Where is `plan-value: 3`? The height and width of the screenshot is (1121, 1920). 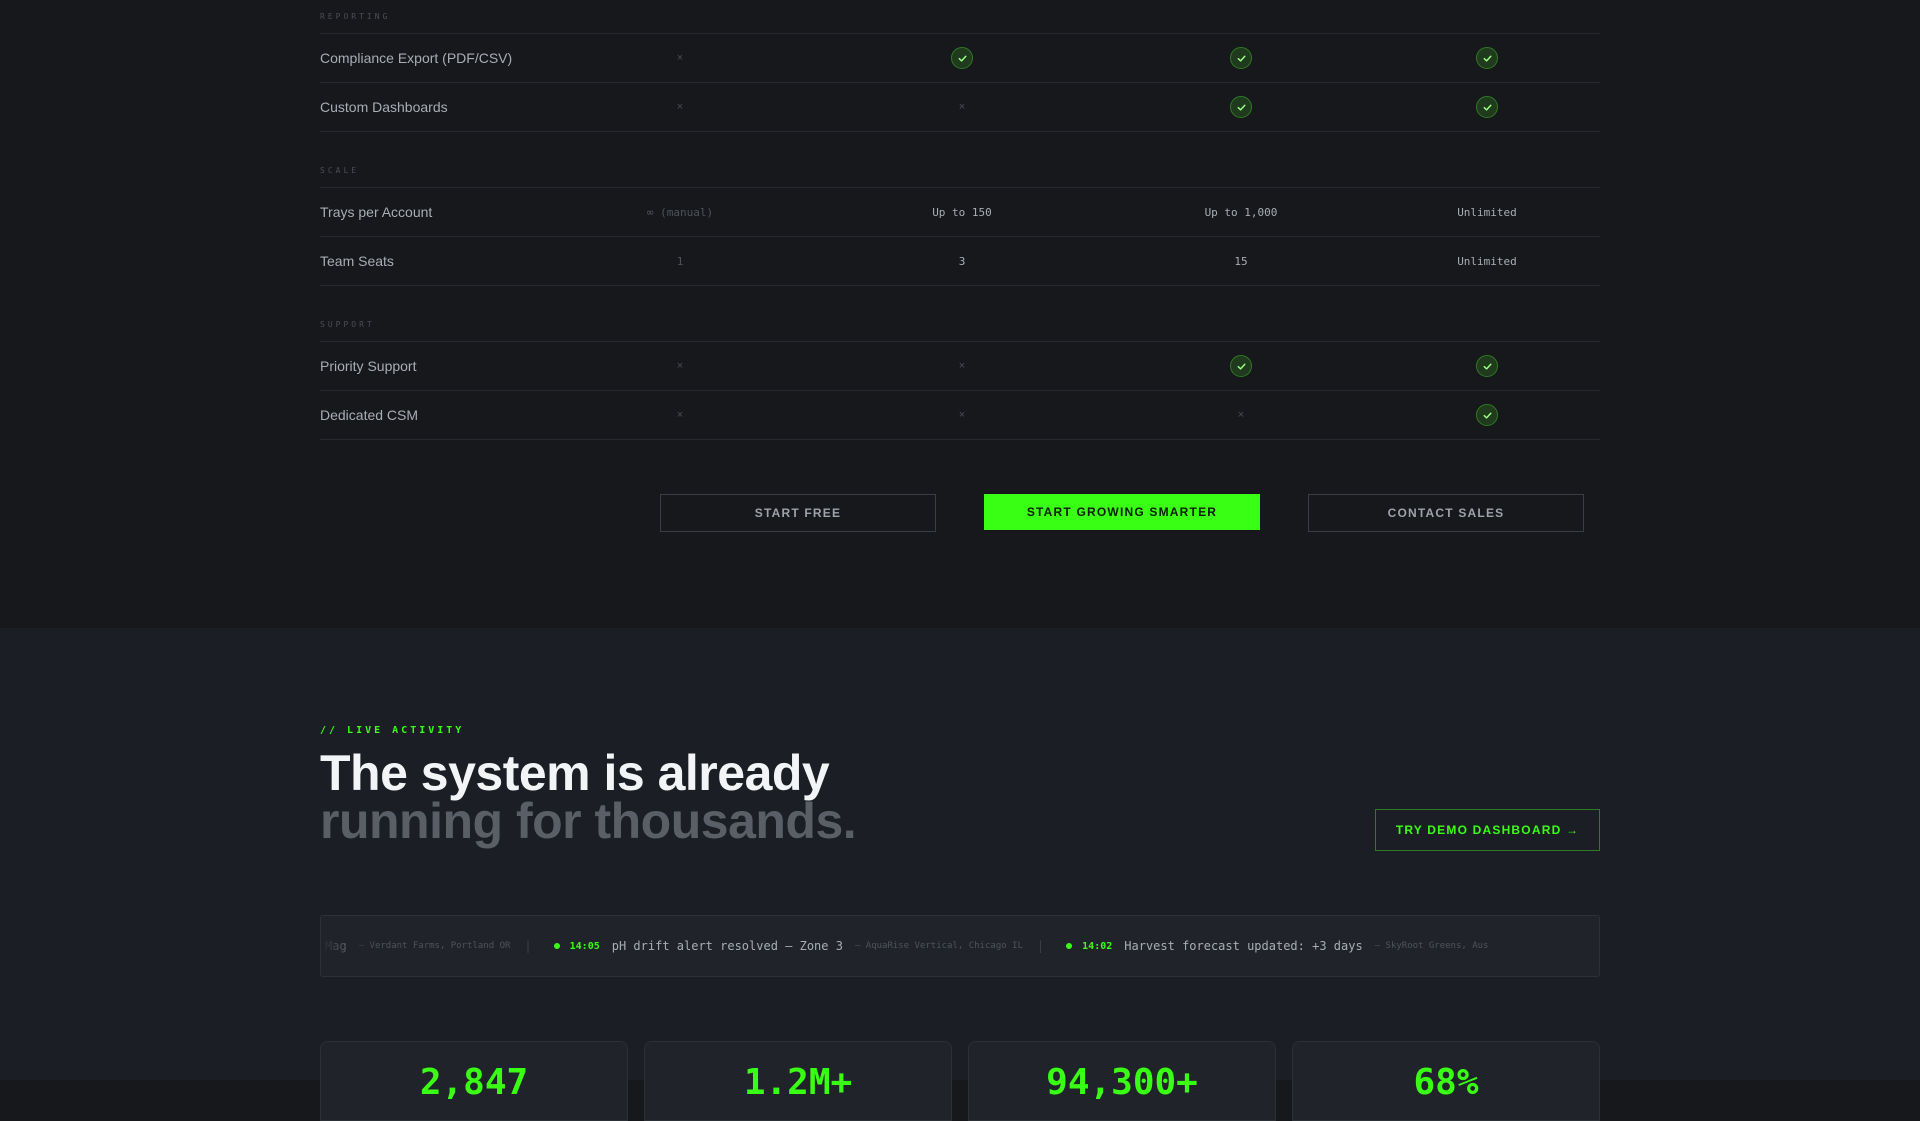
plan-value: 3 is located at coordinates (962, 261).